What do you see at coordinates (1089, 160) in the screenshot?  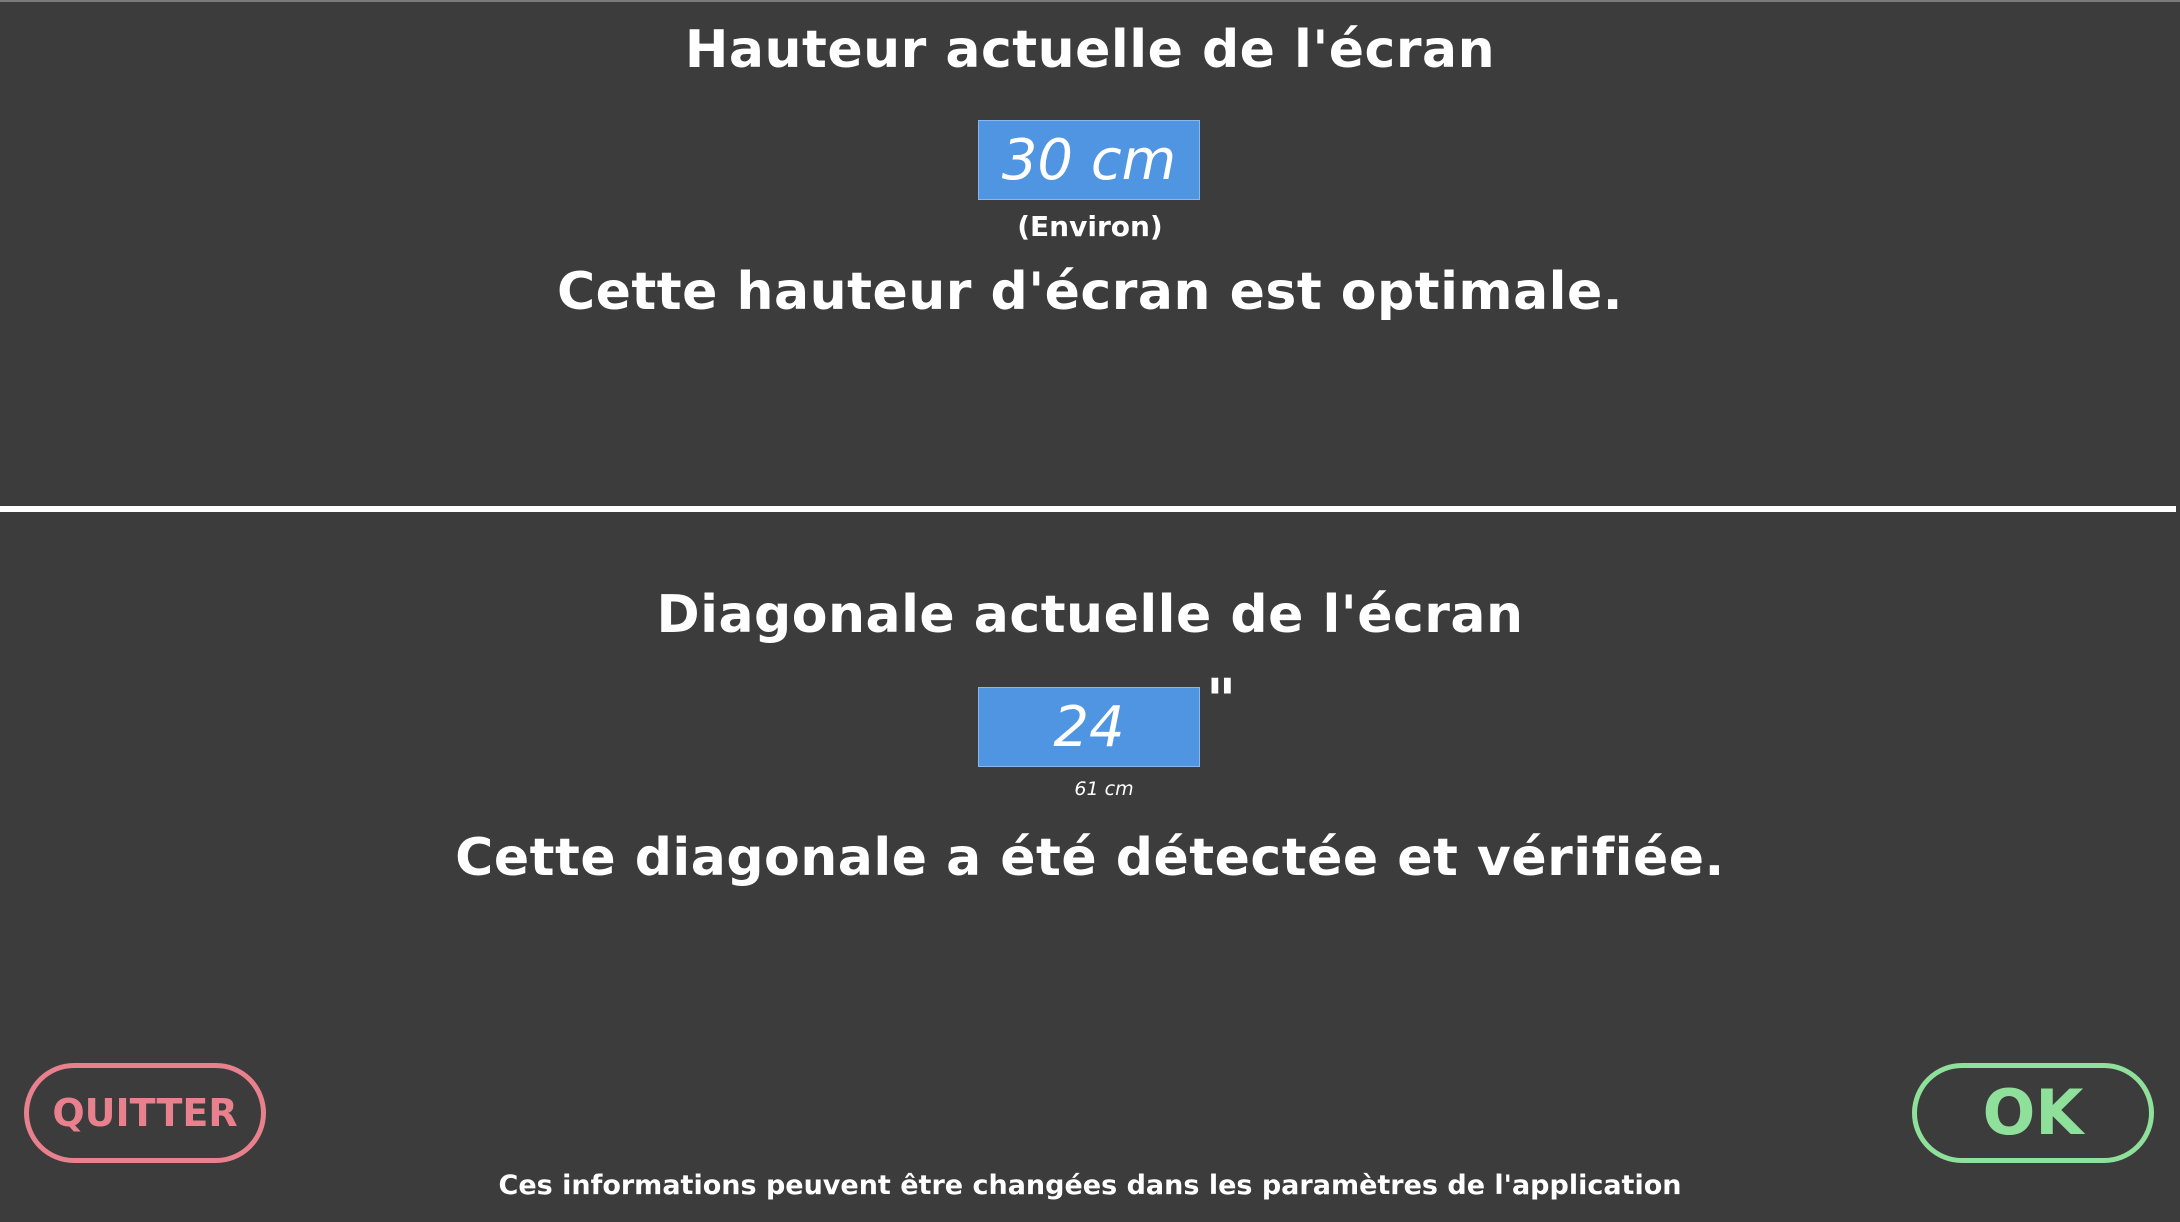 I see `height-value-field: 30 cm` at bounding box center [1089, 160].